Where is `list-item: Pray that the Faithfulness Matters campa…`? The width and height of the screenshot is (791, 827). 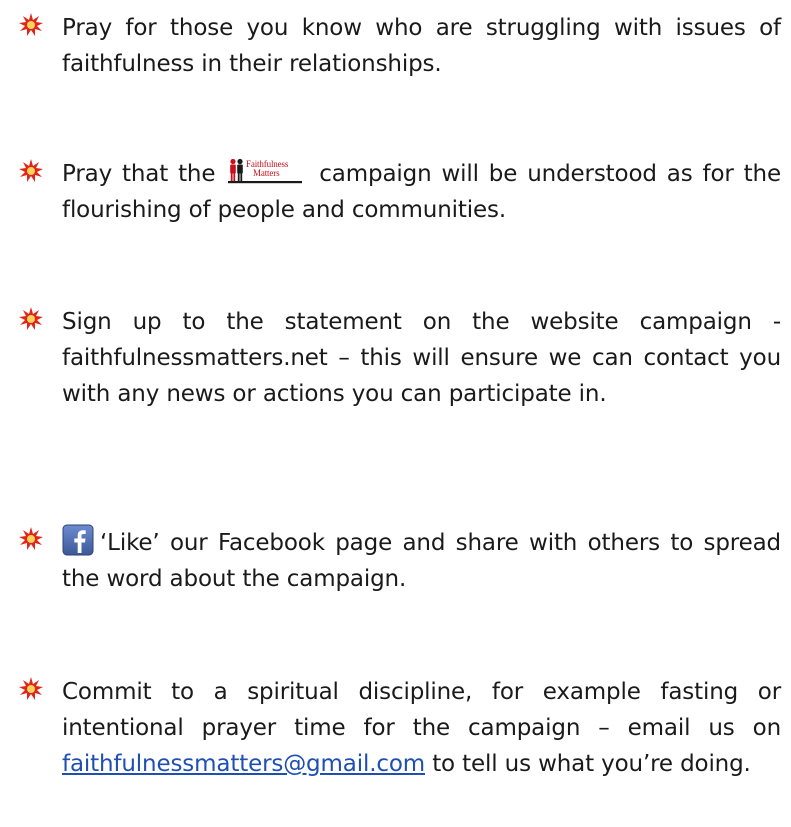
list-item: Pray that the Faithfulness Matters campa… is located at coordinates (400, 192).